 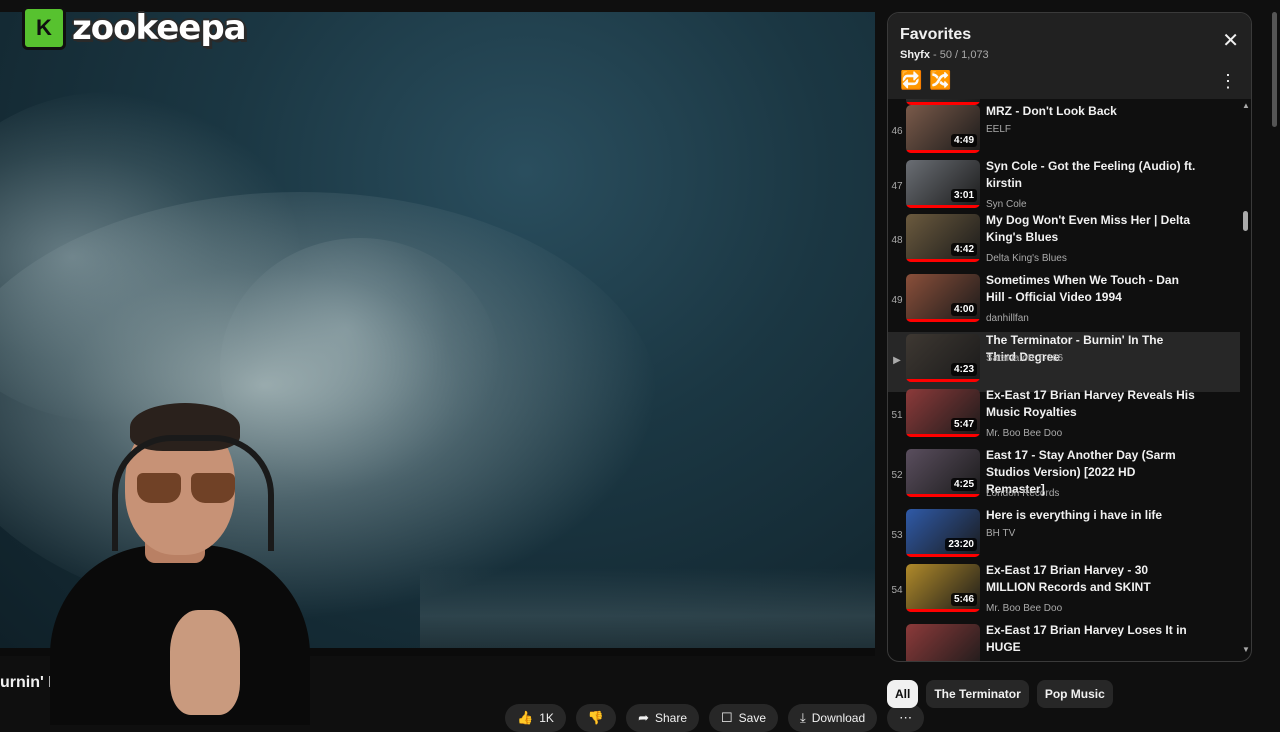 I want to click on shuffle-icon: 🔀, so click(x=940, y=80).